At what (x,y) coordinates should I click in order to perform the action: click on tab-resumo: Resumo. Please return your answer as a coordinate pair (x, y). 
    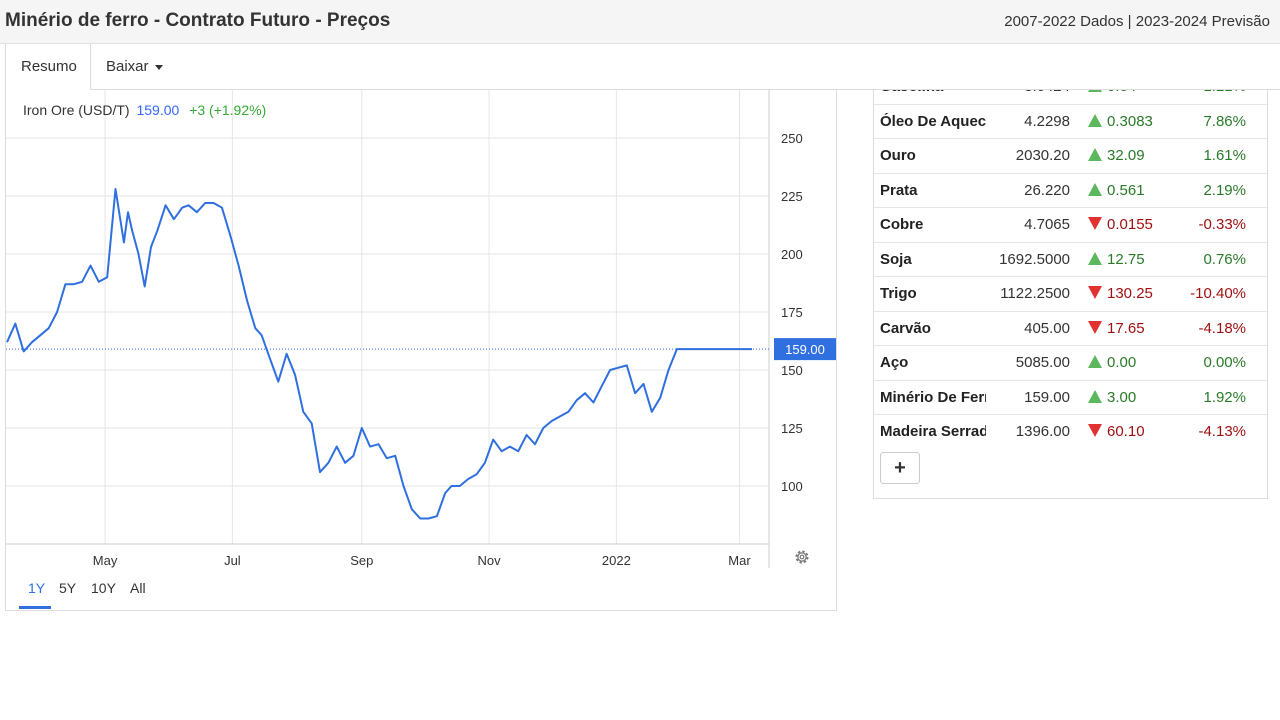
    Looking at the image, I should click on (48, 67).